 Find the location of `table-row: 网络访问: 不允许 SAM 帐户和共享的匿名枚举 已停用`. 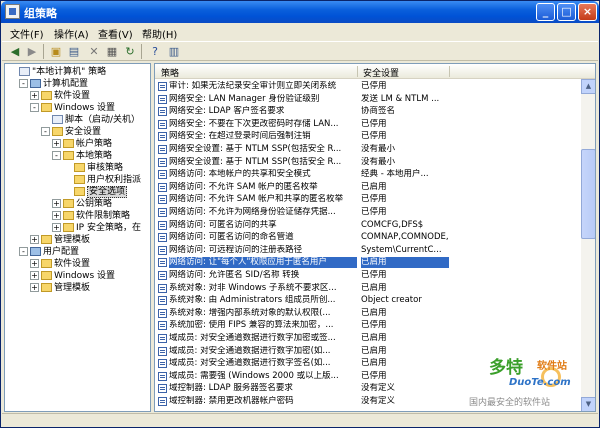

table-row: 网络访问: 不允许 SAM 帐户和共享的匿名枚举 已停用 is located at coordinates (375, 199).